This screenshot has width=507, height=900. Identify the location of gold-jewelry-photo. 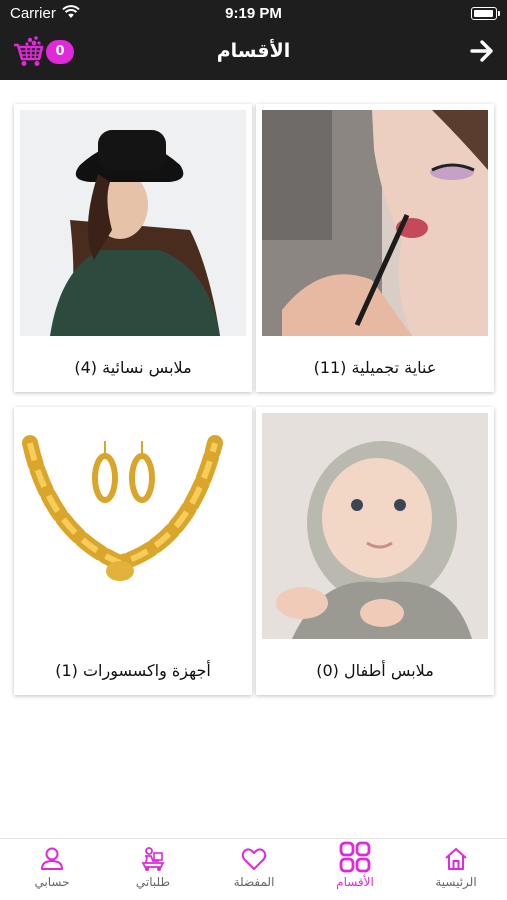
(133, 526).